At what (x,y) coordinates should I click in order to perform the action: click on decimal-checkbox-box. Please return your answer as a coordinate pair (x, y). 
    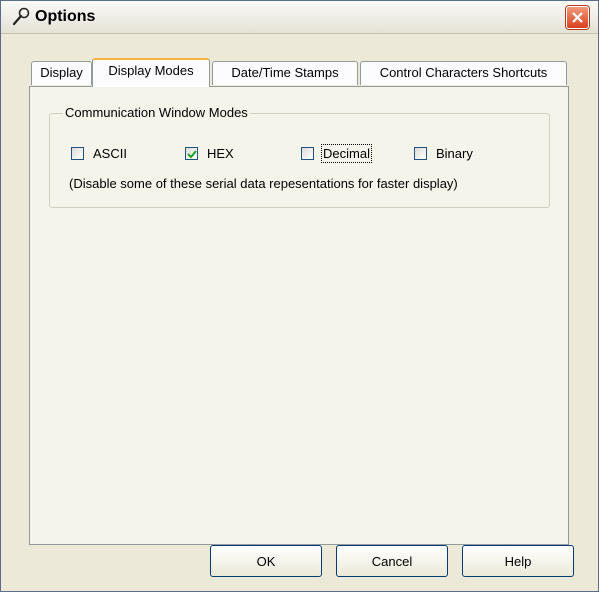
    Looking at the image, I should click on (307, 153).